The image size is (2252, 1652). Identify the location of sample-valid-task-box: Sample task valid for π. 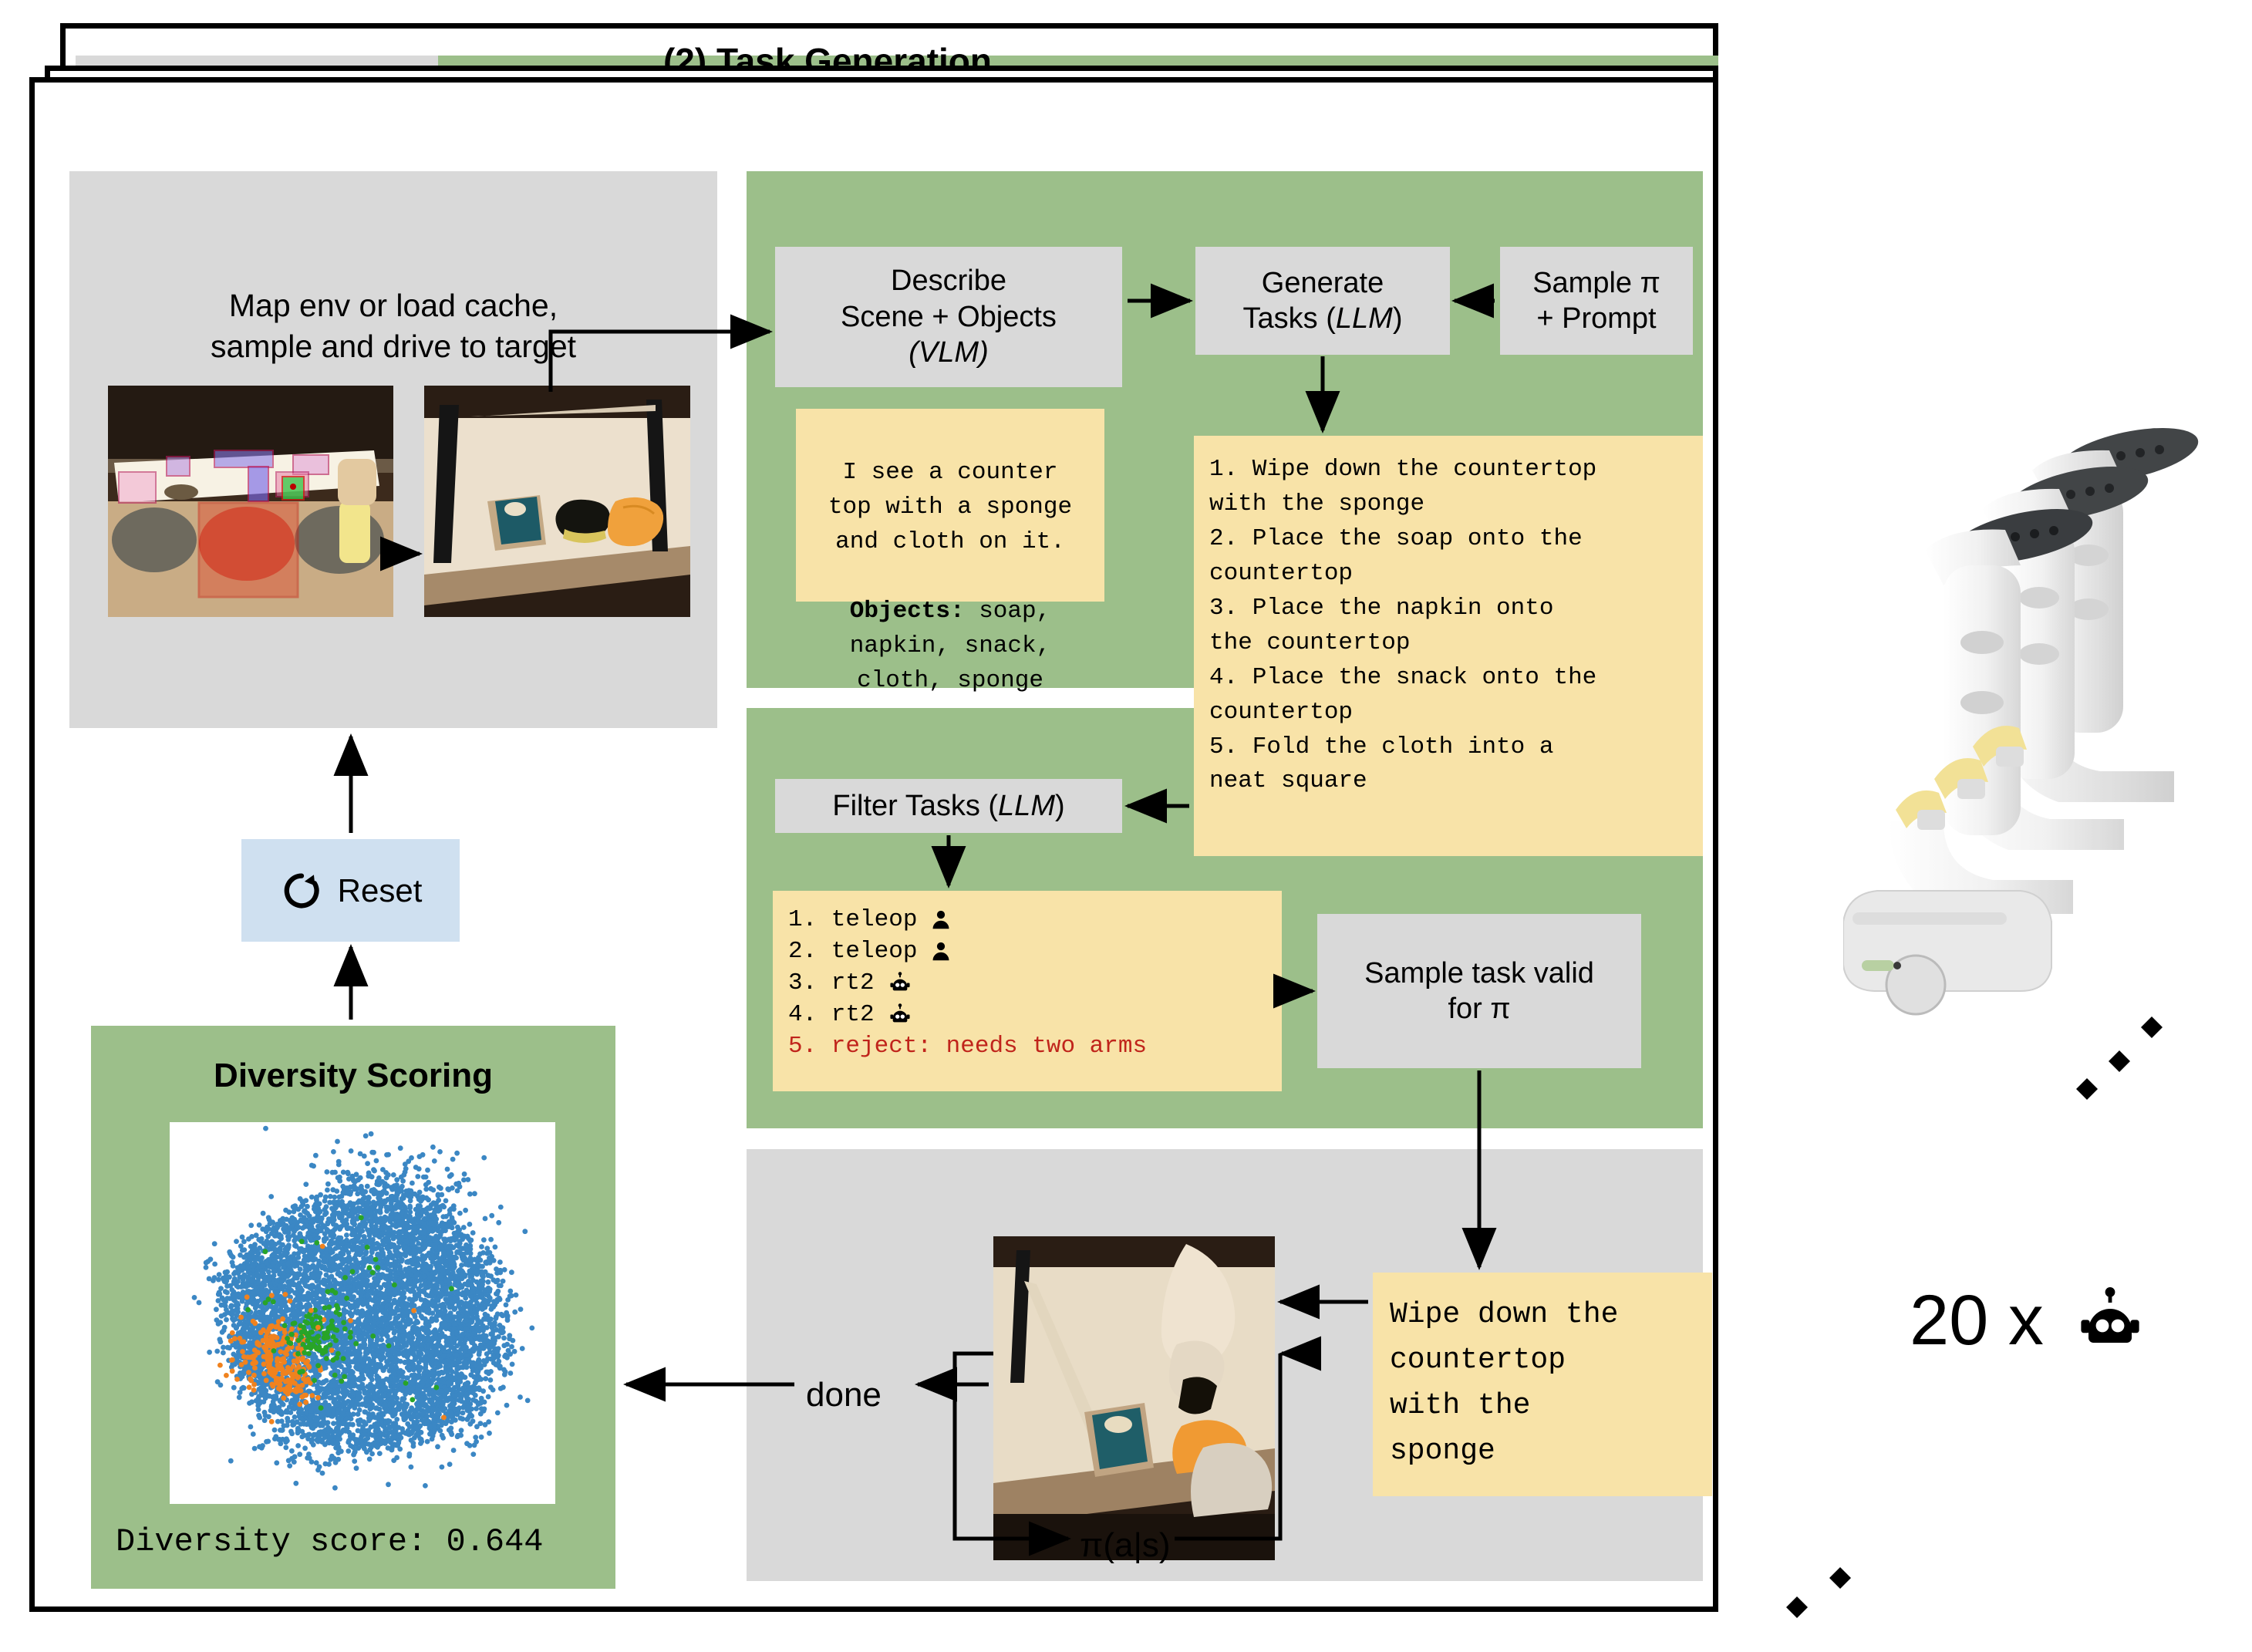
(1479, 991).